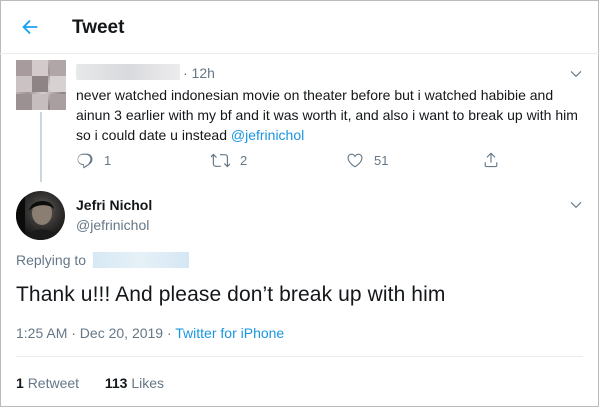 Image resolution: width=599 pixels, height=407 pixels. What do you see at coordinates (90, 383) in the screenshot?
I see `tweet-stats: 1 Retweet 113 Likes` at bounding box center [90, 383].